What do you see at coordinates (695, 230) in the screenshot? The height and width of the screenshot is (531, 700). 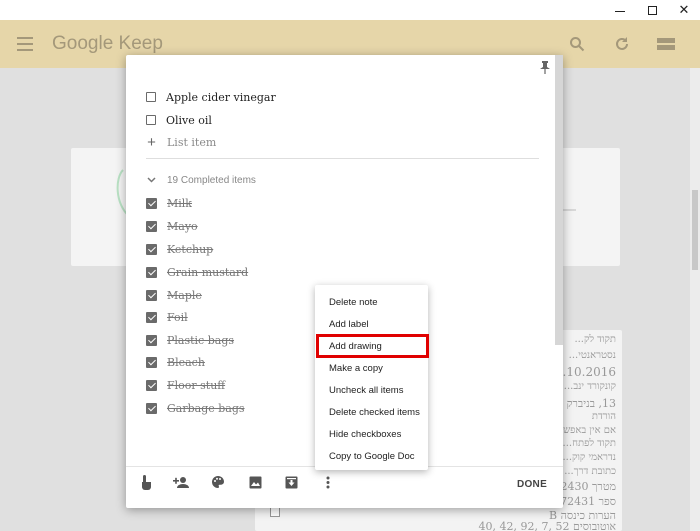 I see `page-scrollbar-thumb` at bounding box center [695, 230].